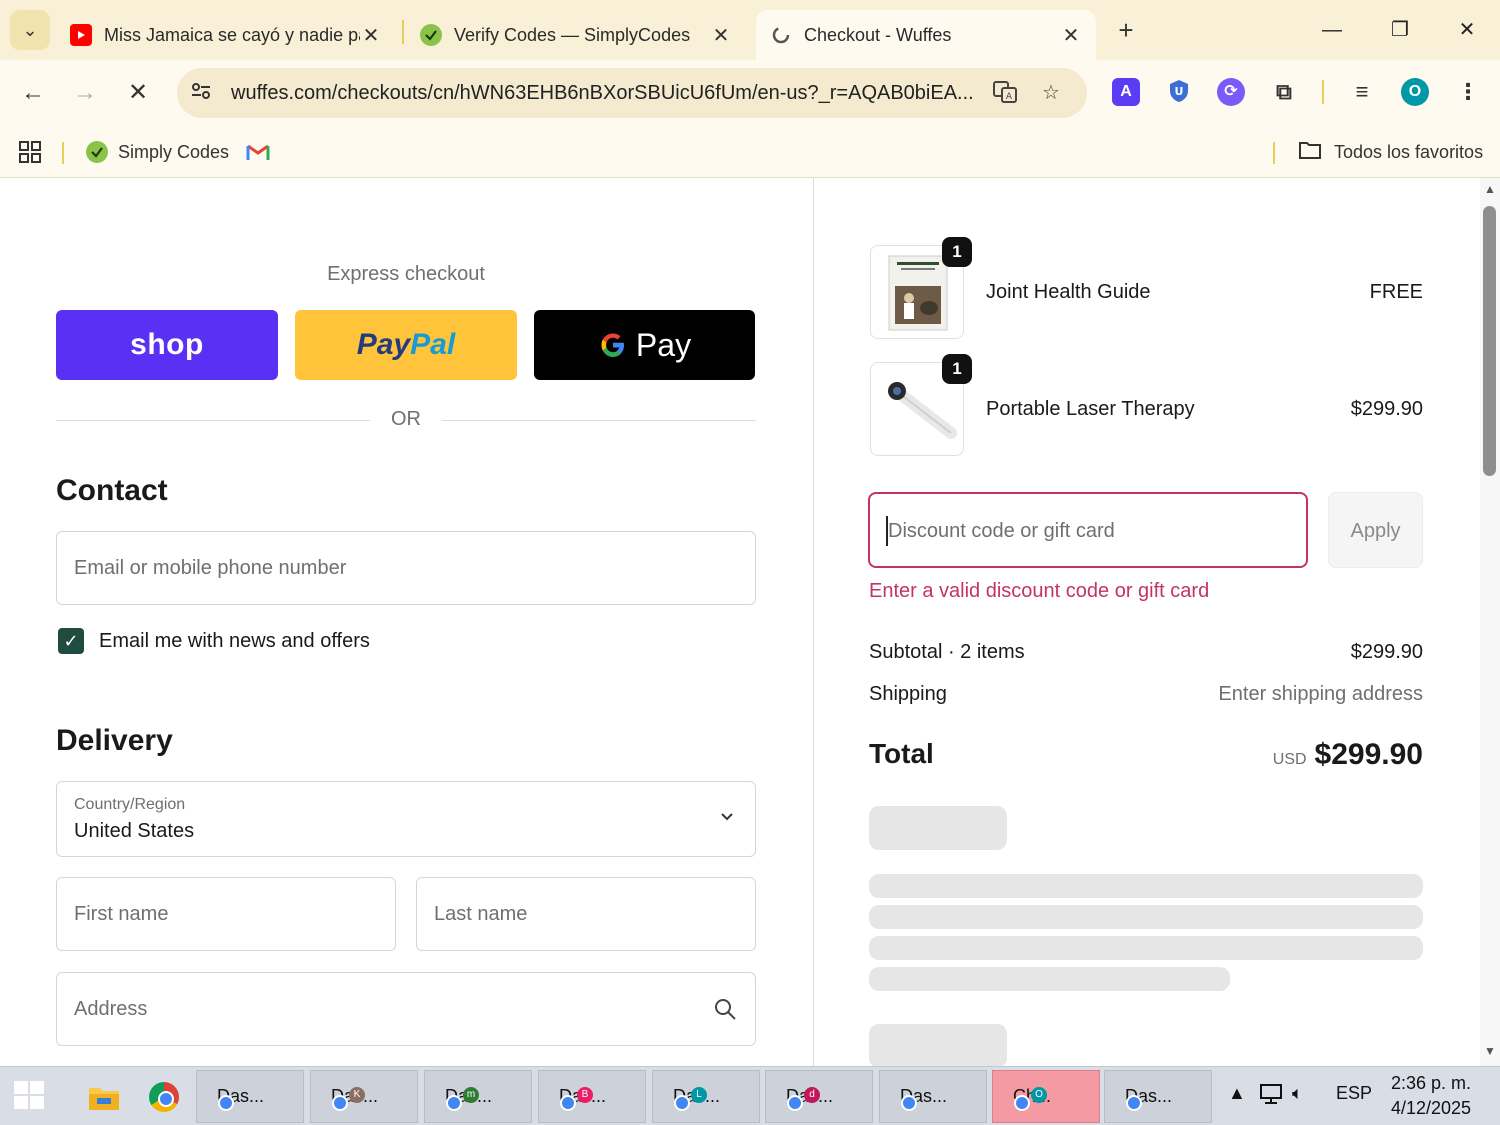  I want to click on country-select: Country/Region United States, so click(406, 819).